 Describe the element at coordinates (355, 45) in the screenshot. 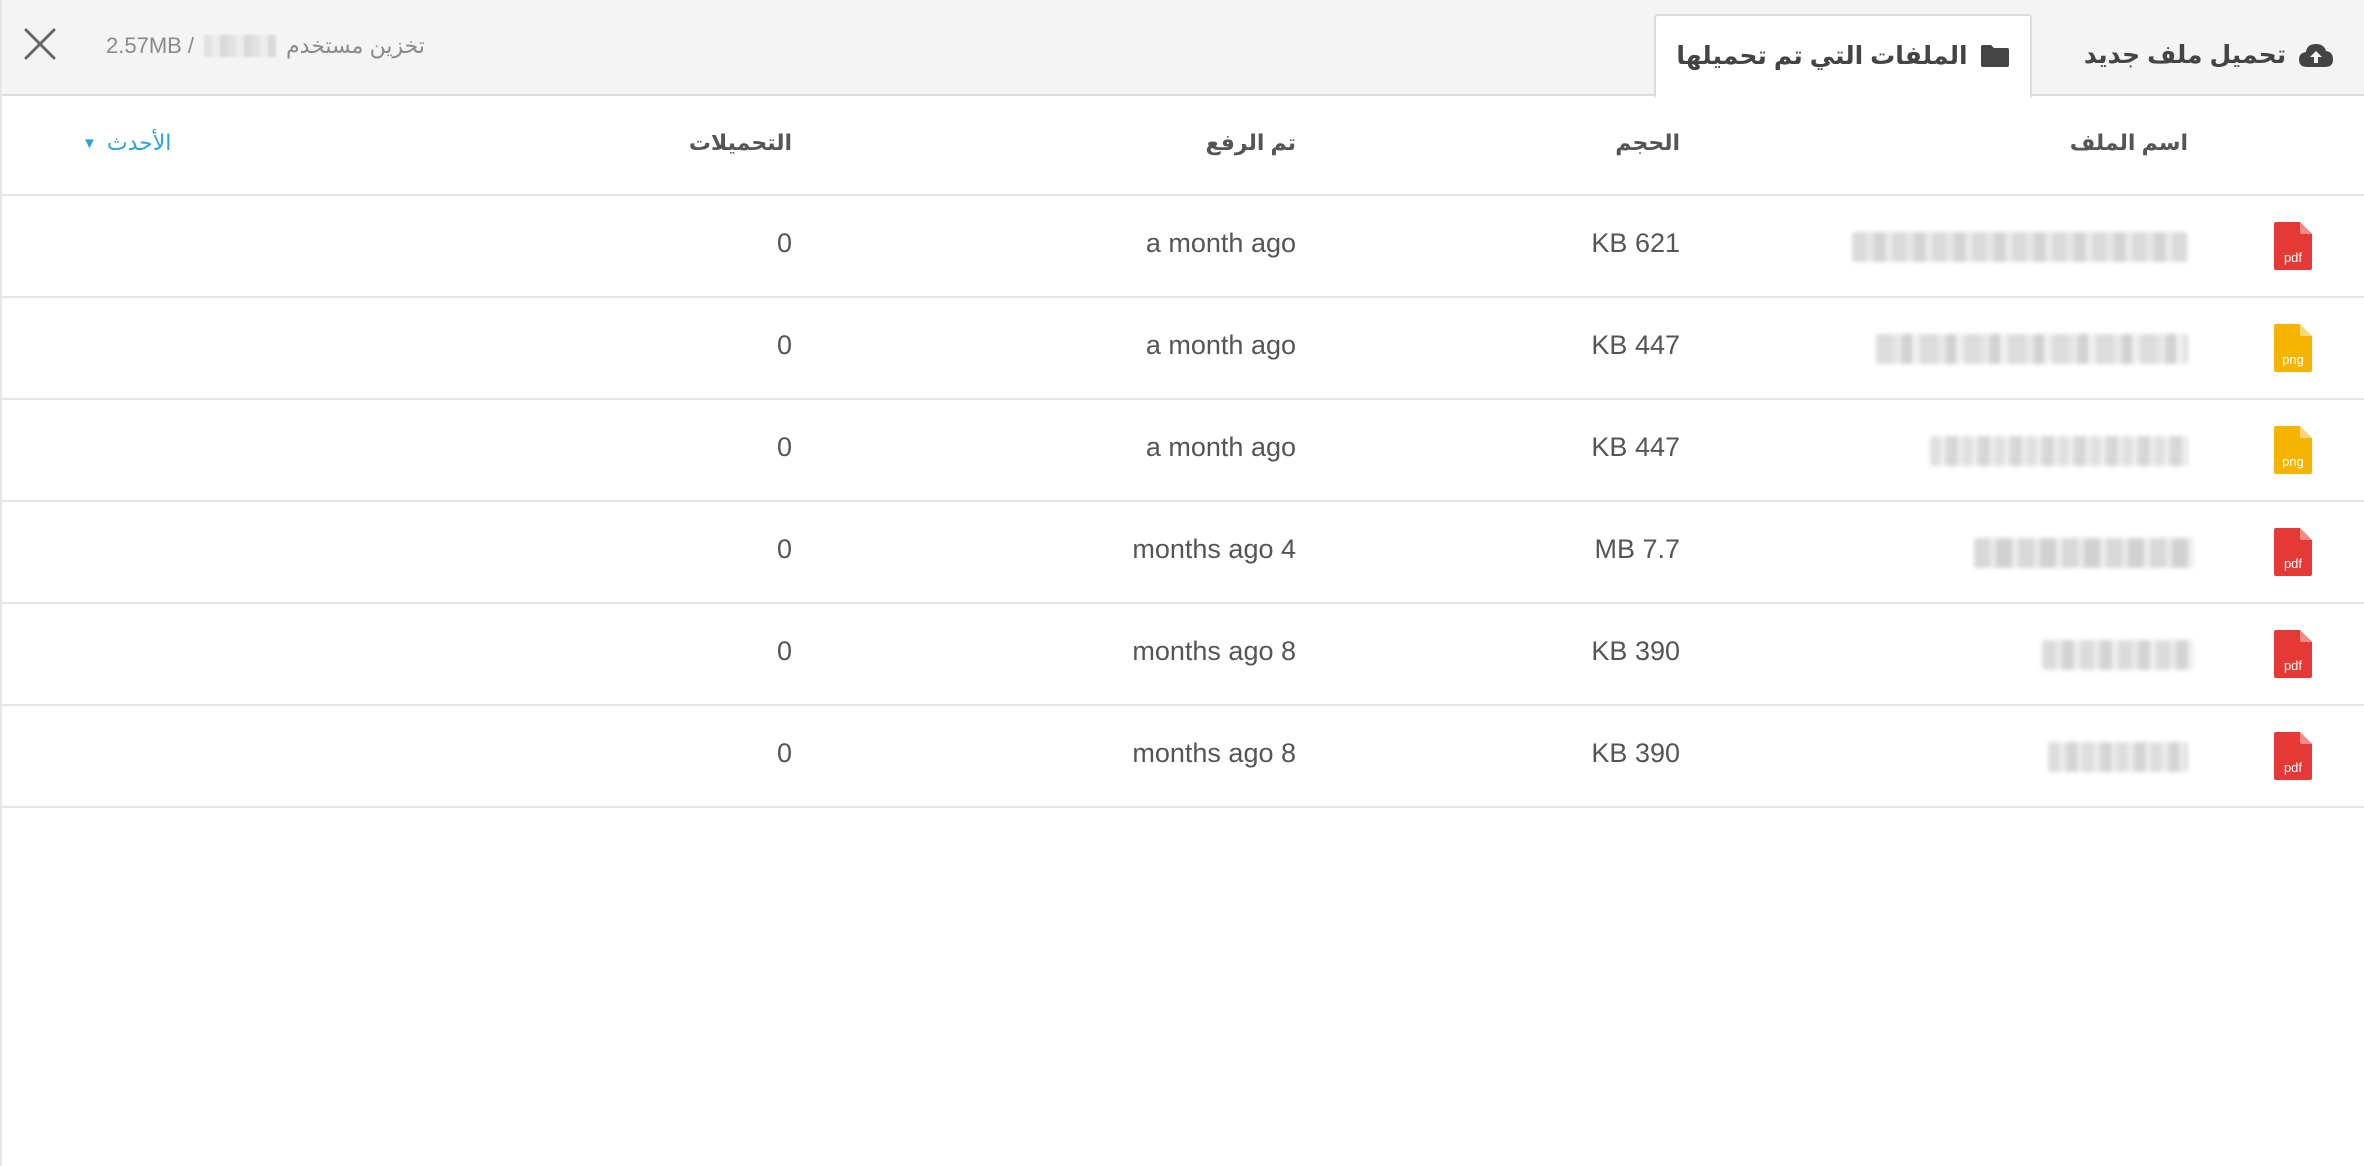

I see `storage-label: تخزين مستخدم` at that location.